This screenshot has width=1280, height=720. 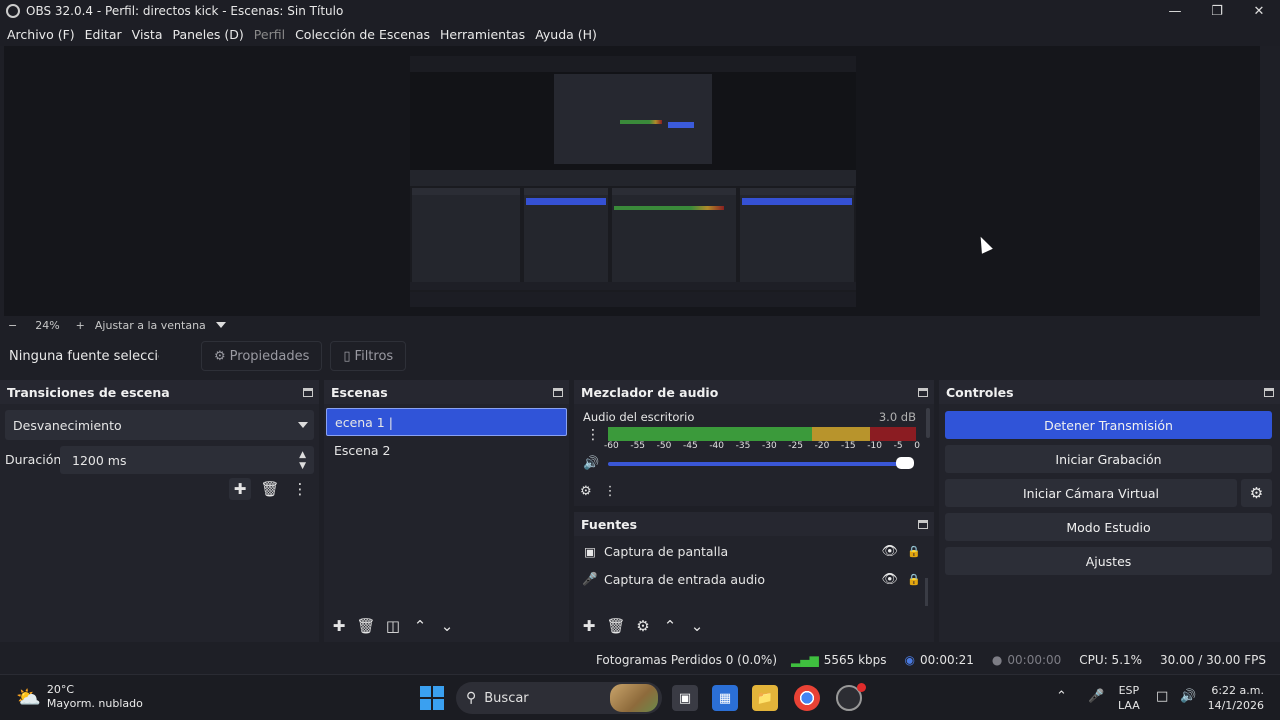 I want to click on menu-vista: Vista, so click(x=147, y=34).